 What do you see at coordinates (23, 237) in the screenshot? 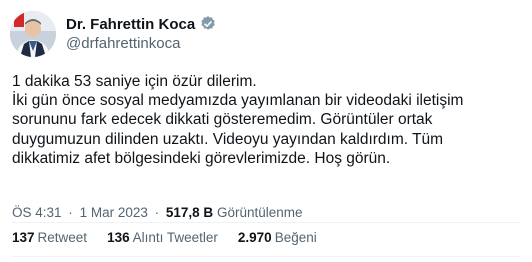
I see `retweets-count: 137` at bounding box center [23, 237].